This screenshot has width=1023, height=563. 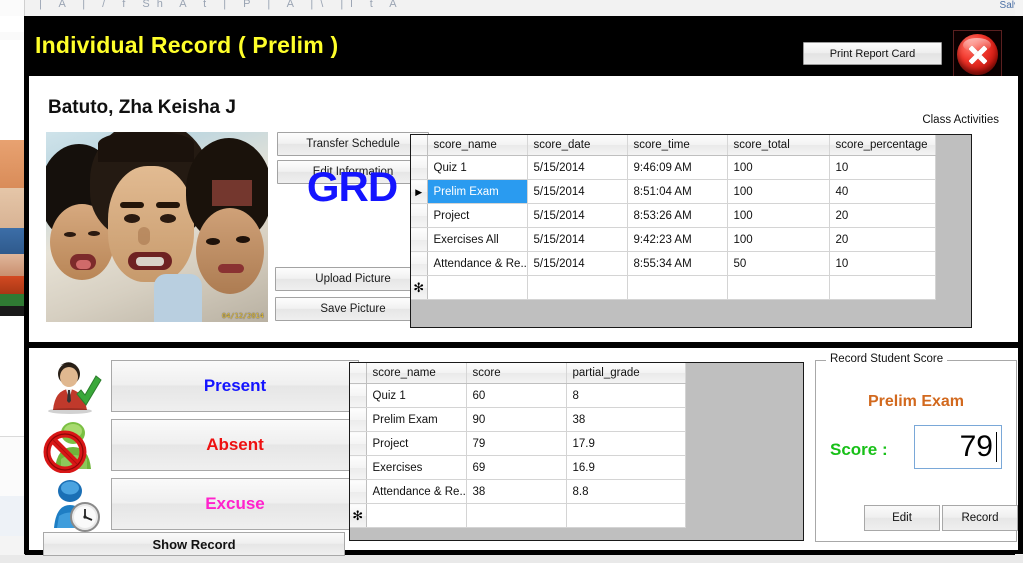 I want to click on table-cell: 8:55:34 AM, so click(x=677, y=263).